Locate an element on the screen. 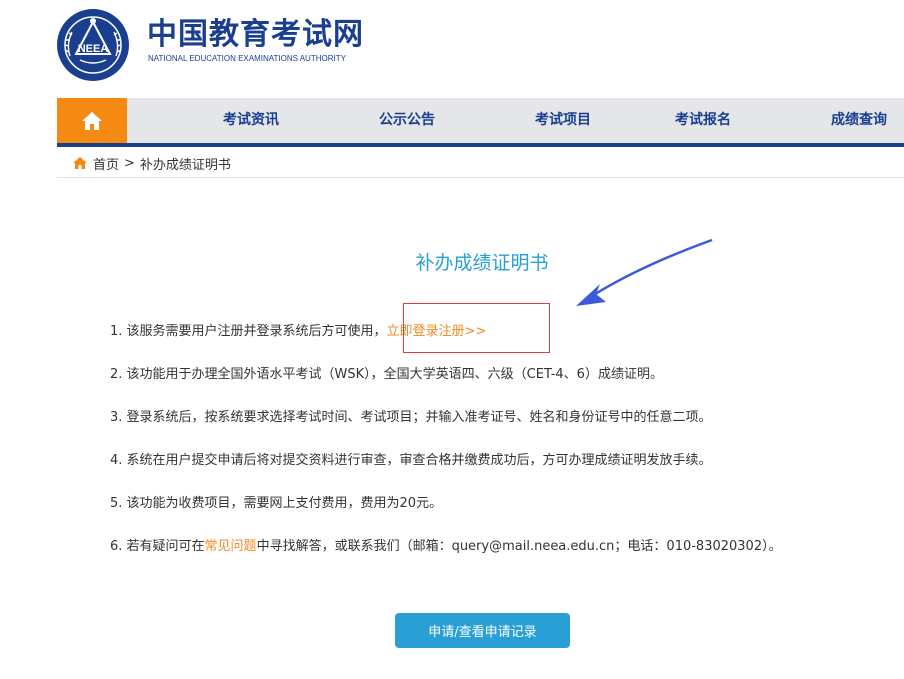 The height and width of the screenshot is (679, 904). faq-link: 常见问题 is located at coordinates (231, 546).